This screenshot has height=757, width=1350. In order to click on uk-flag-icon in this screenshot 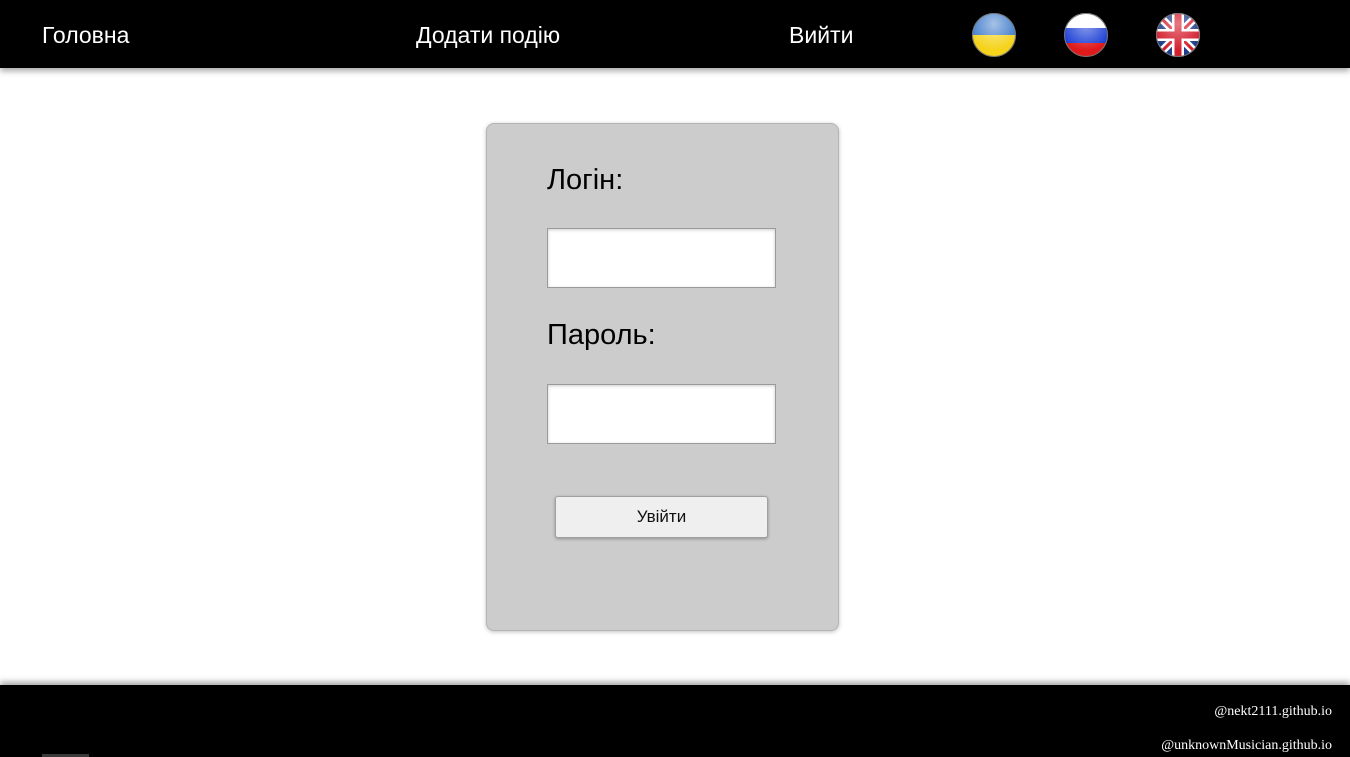, I will do `click(1178, 35)`.